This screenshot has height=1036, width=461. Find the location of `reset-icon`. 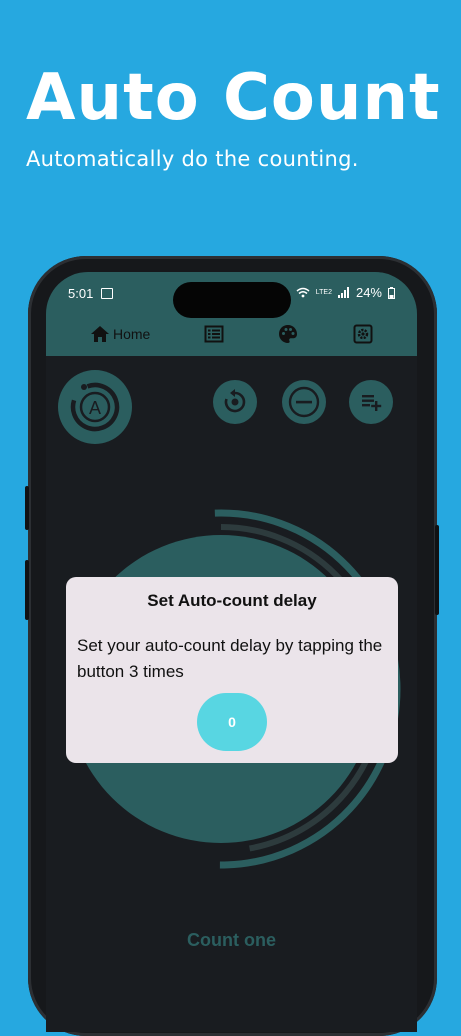

reset-icon is located at coordinates (235, 401).